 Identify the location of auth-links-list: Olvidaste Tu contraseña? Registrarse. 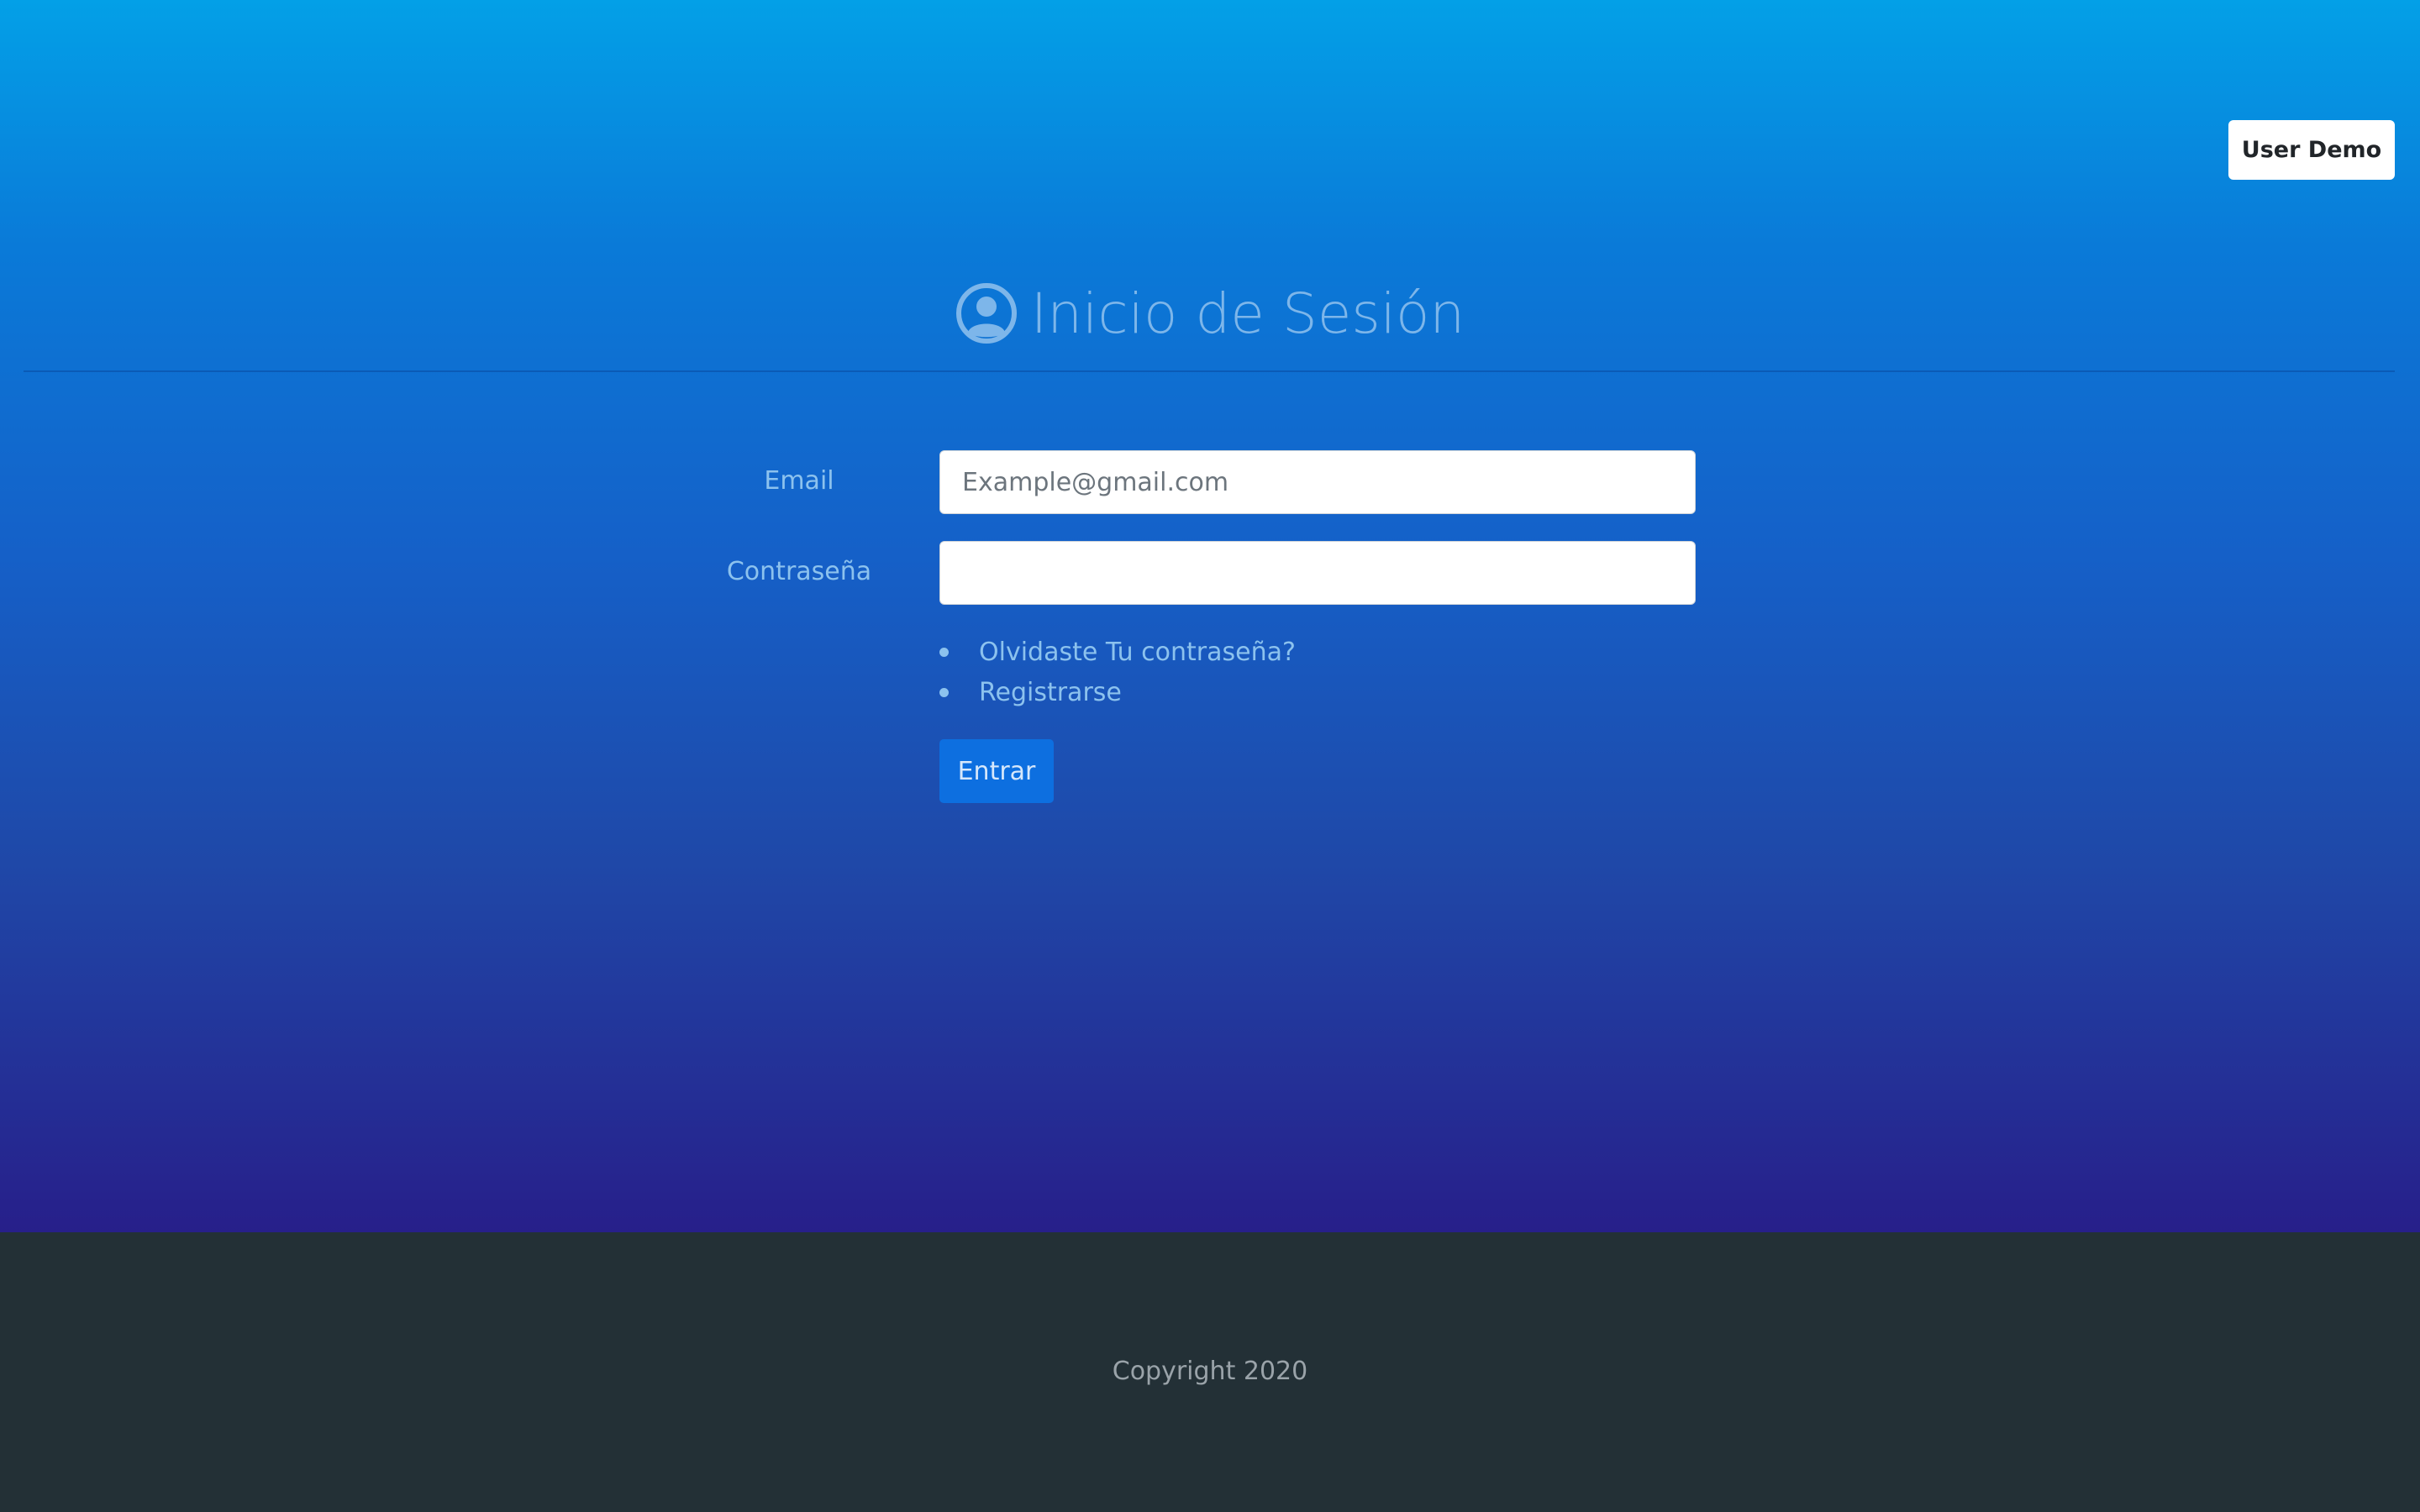
(1117, 672).